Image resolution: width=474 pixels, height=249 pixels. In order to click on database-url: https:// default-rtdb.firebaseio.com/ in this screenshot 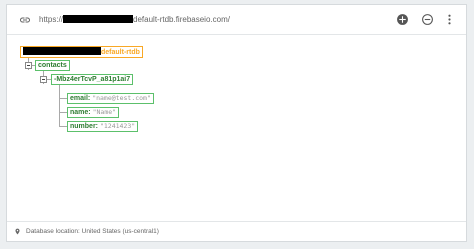, I will do `click(134, 20)`.